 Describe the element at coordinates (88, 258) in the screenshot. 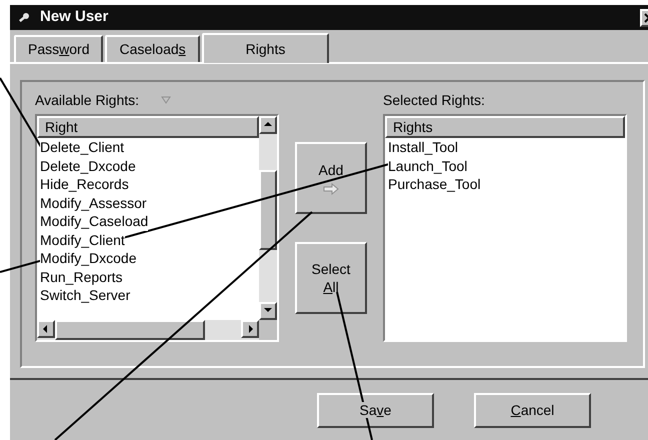

I see `list-item: Modify_Dxcode` at that location.